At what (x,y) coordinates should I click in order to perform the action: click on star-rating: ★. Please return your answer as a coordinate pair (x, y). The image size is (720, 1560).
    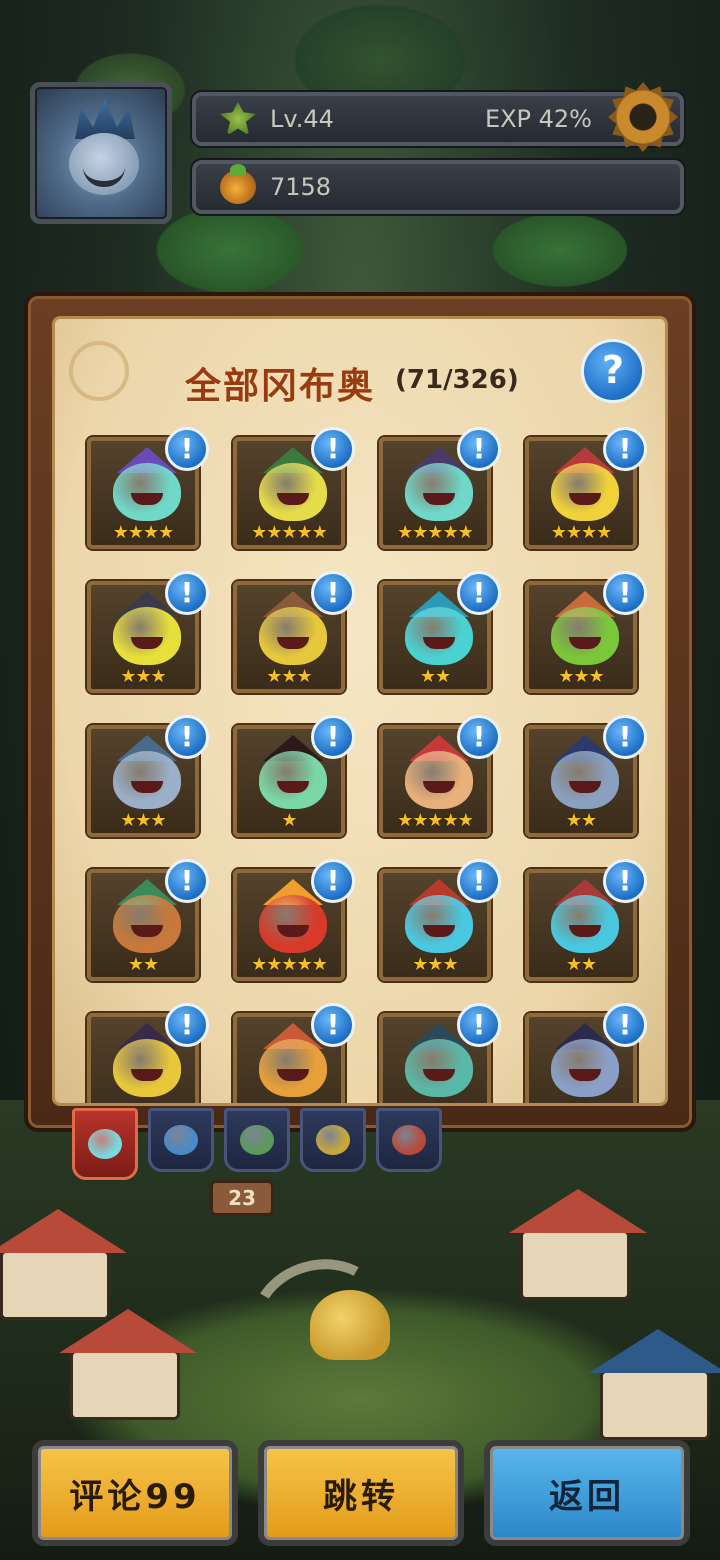
    Looking at the image, I should click on (289, 820).